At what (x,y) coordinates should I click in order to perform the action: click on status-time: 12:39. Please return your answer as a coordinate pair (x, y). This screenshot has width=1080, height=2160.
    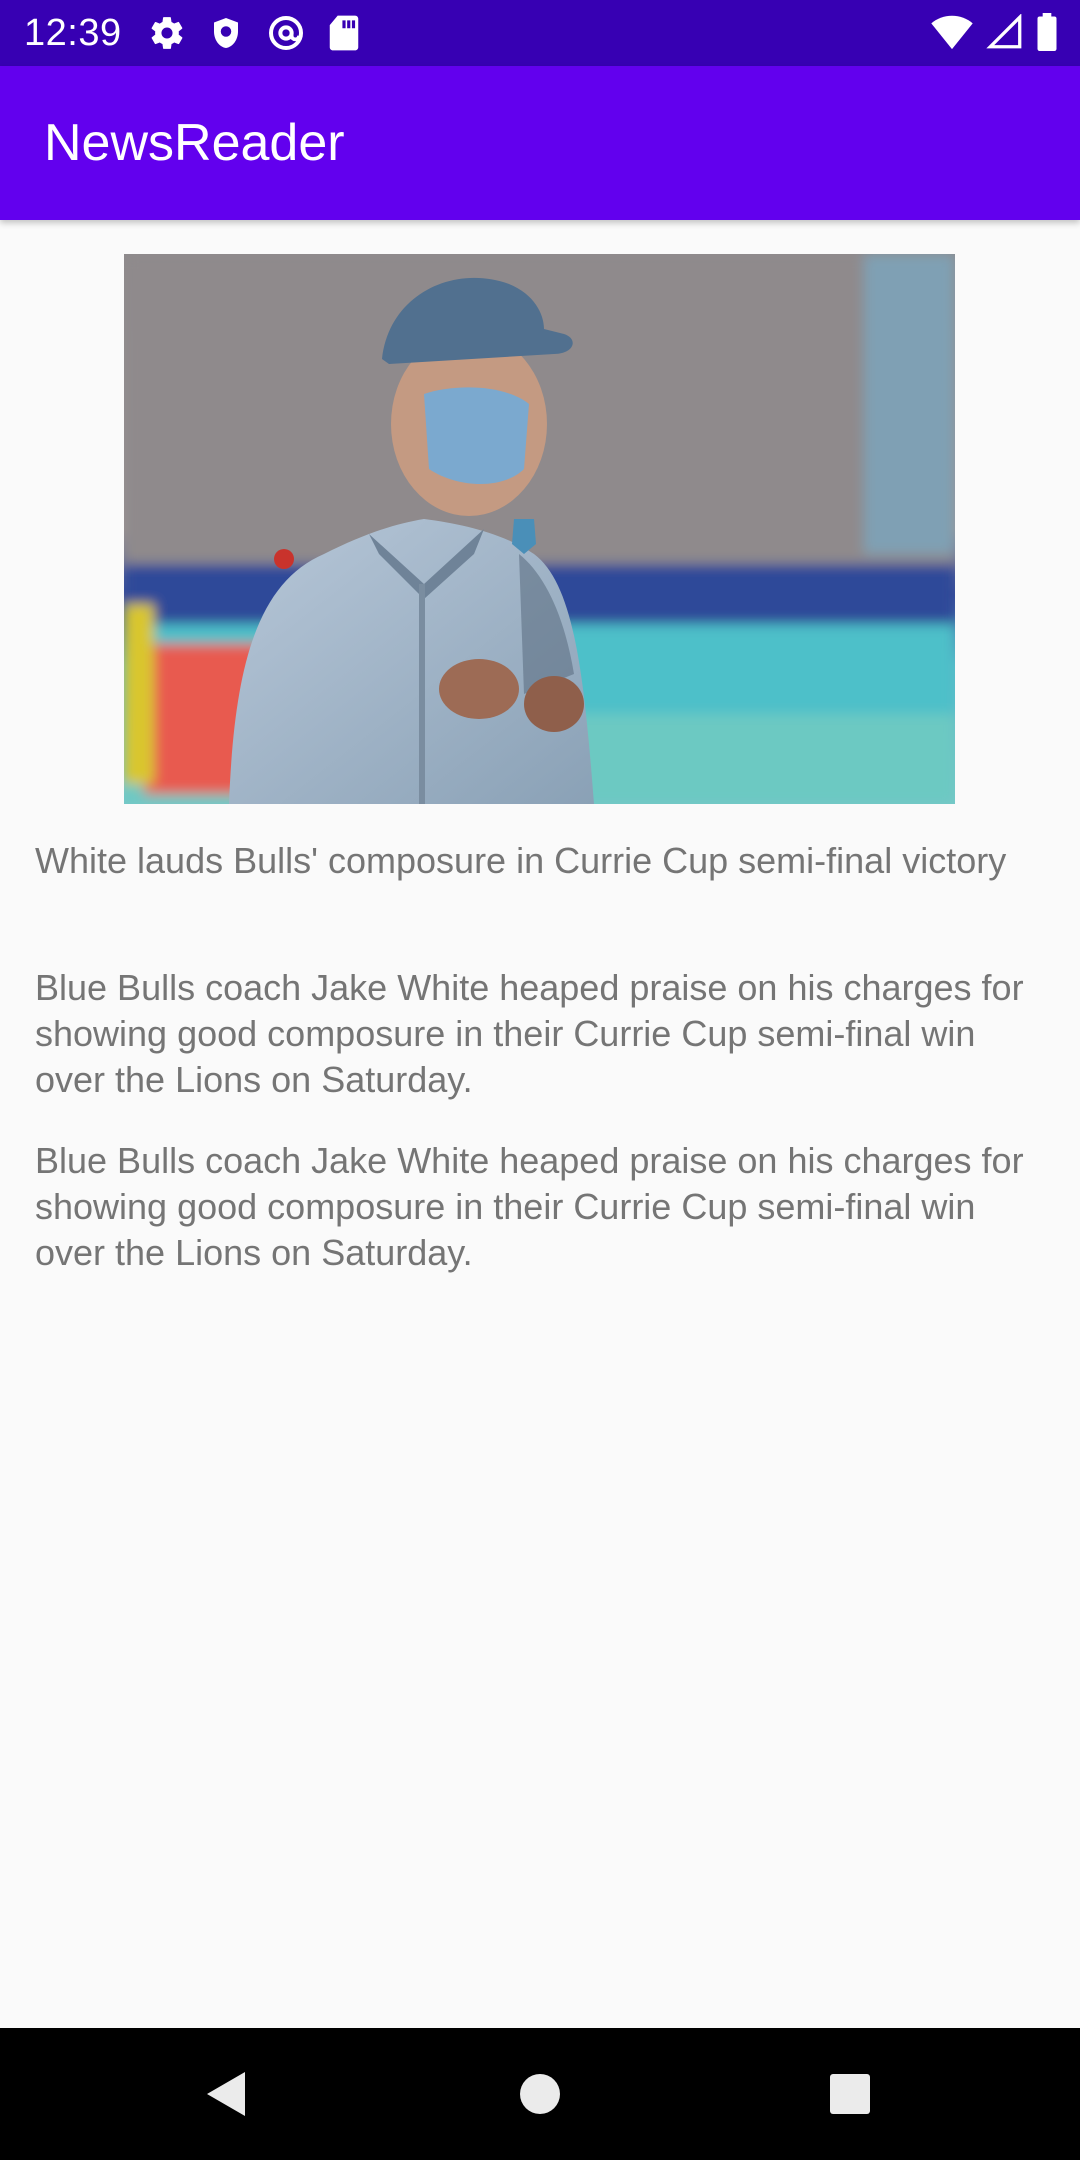
    Looking at the image, I should click on (73, 33).